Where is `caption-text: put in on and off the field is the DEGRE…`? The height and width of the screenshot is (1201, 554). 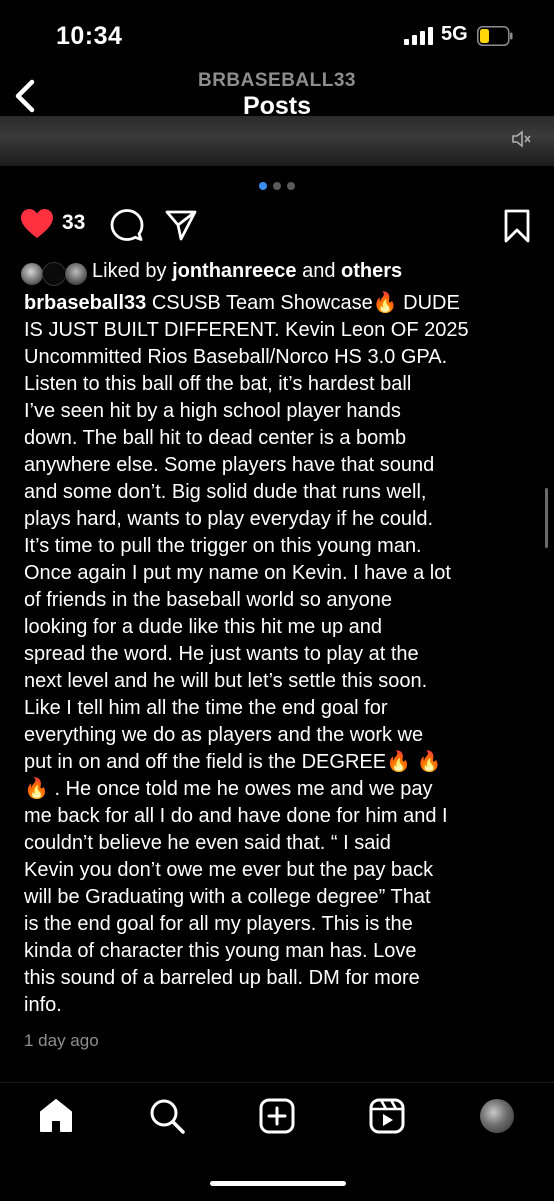
caption-text: put in on and off the field is the DEGRE… is located at coordinates (233, 762).